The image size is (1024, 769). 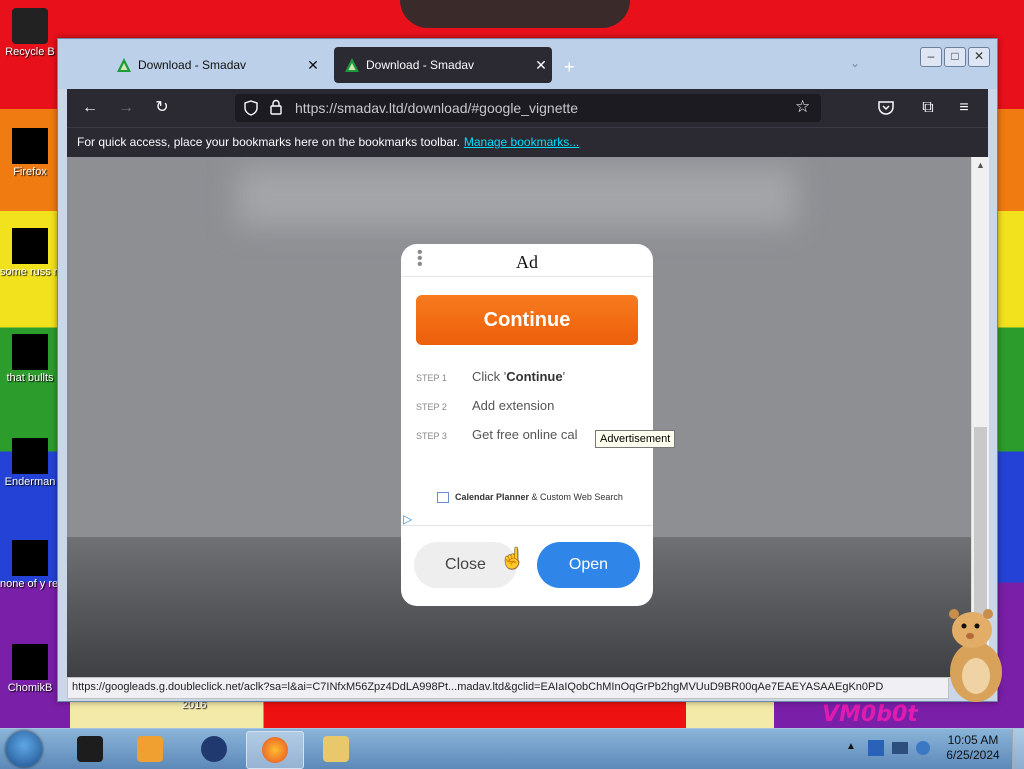 What do you see at coordinates (876, 748) in the screenshot?
I see `tray-app-icon` at bounding box center [876, 748].